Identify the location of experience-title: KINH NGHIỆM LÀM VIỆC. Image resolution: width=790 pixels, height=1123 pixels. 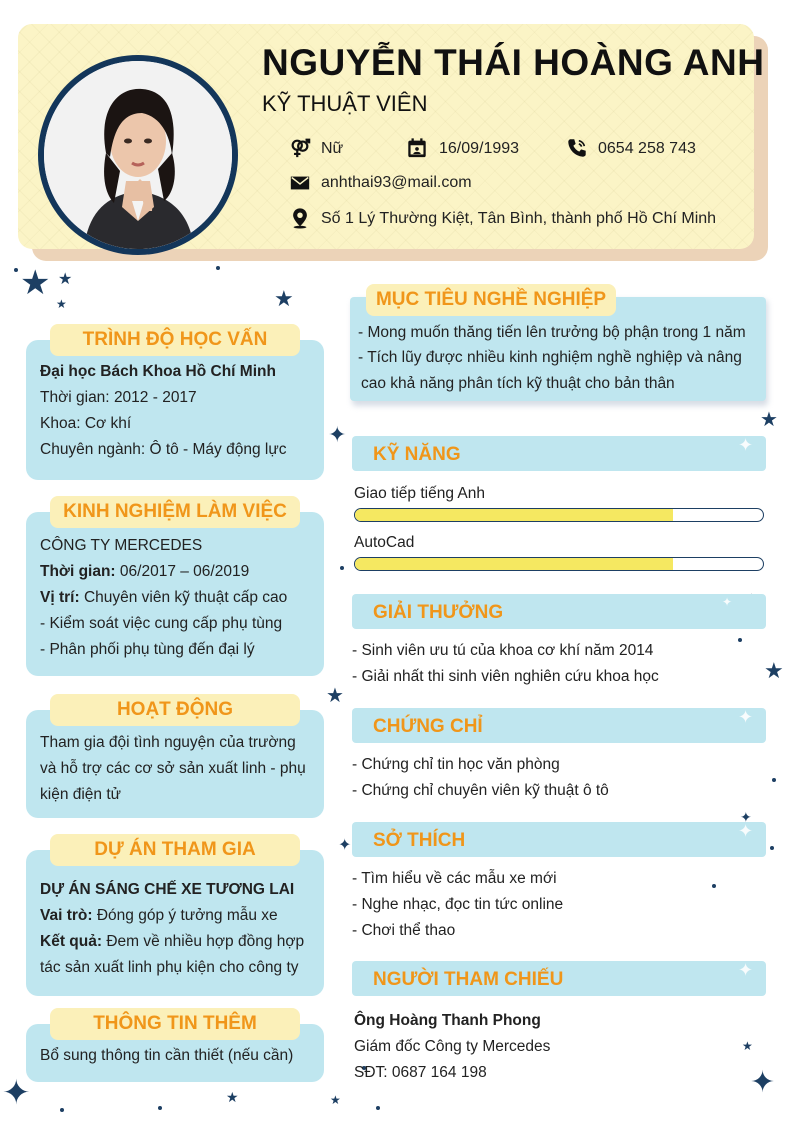
(175, 512).